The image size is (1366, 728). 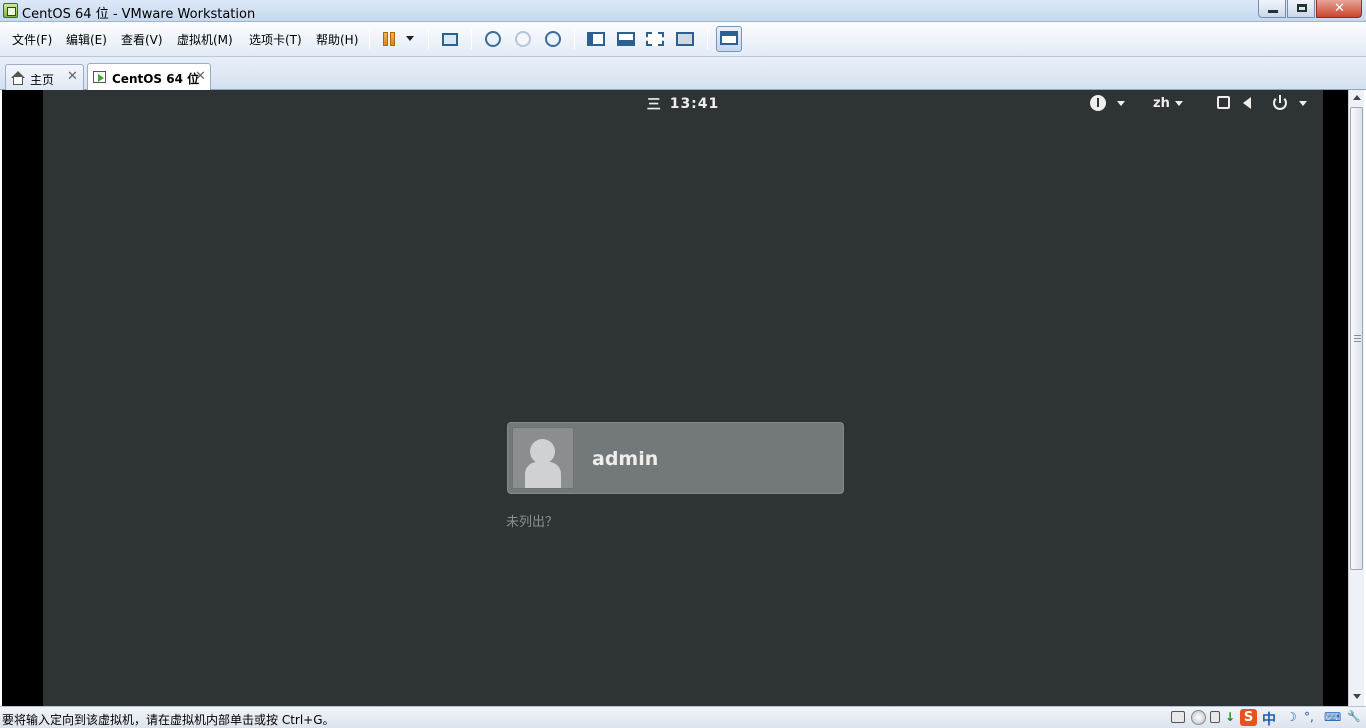 I want to click on network-icon, so click(x=1215, y=717).